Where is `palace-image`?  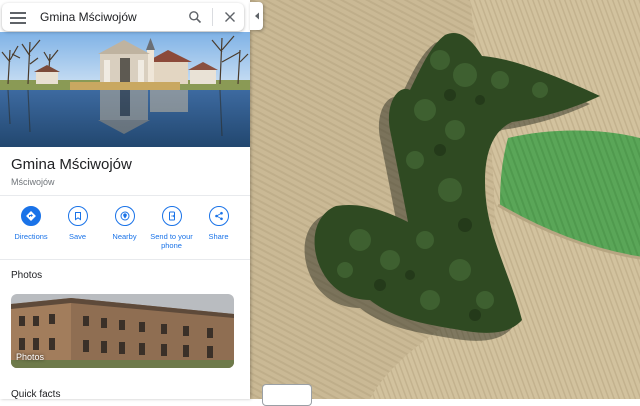 palace-image is located at coordinates (122, 331).